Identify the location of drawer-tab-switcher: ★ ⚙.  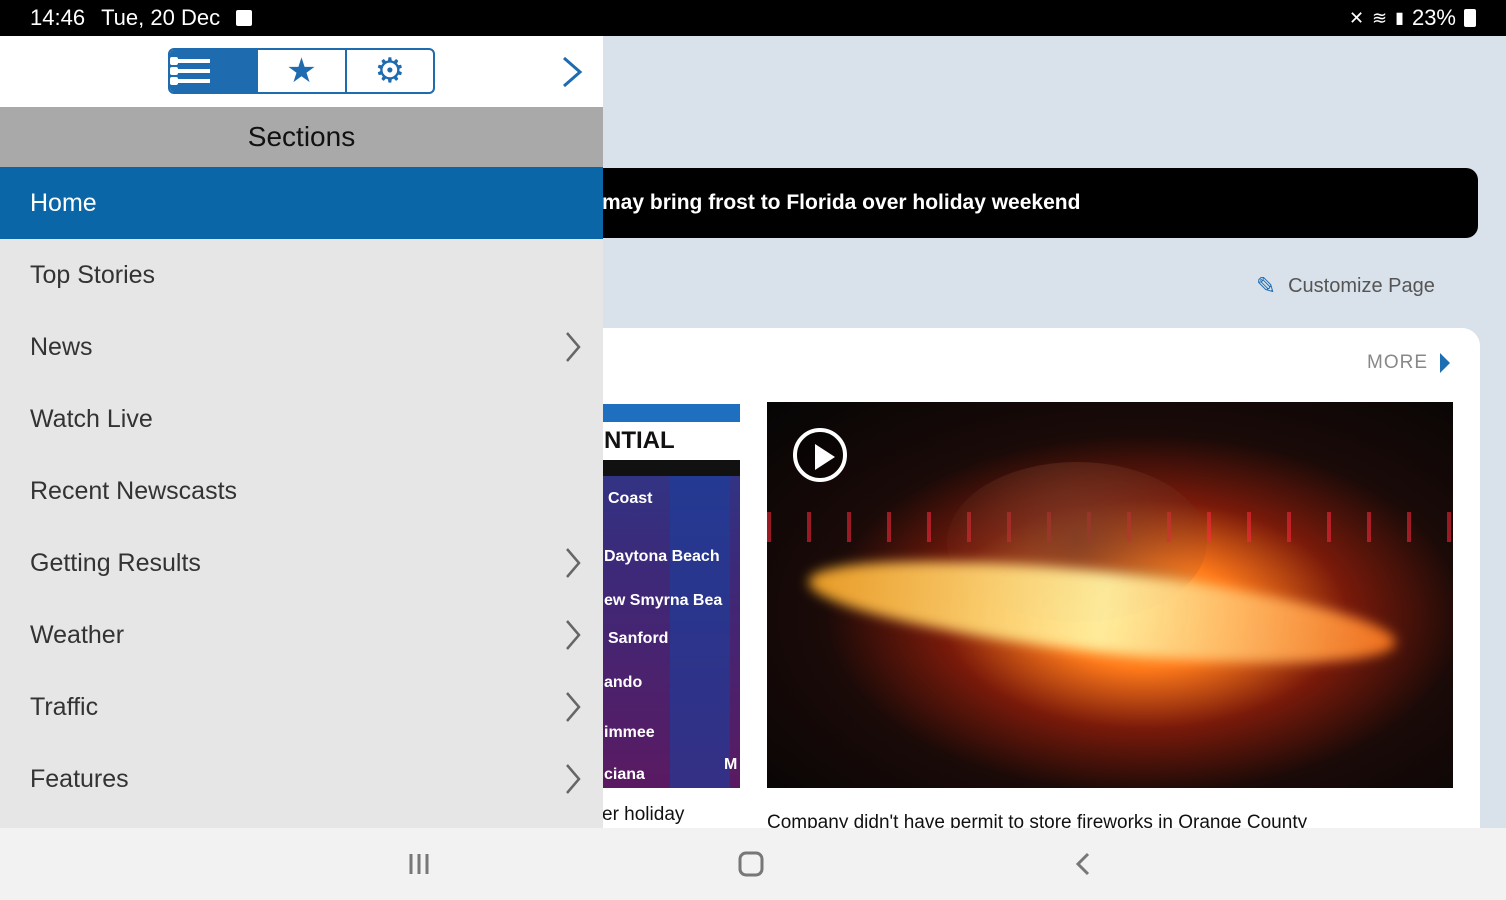
(301, 71).